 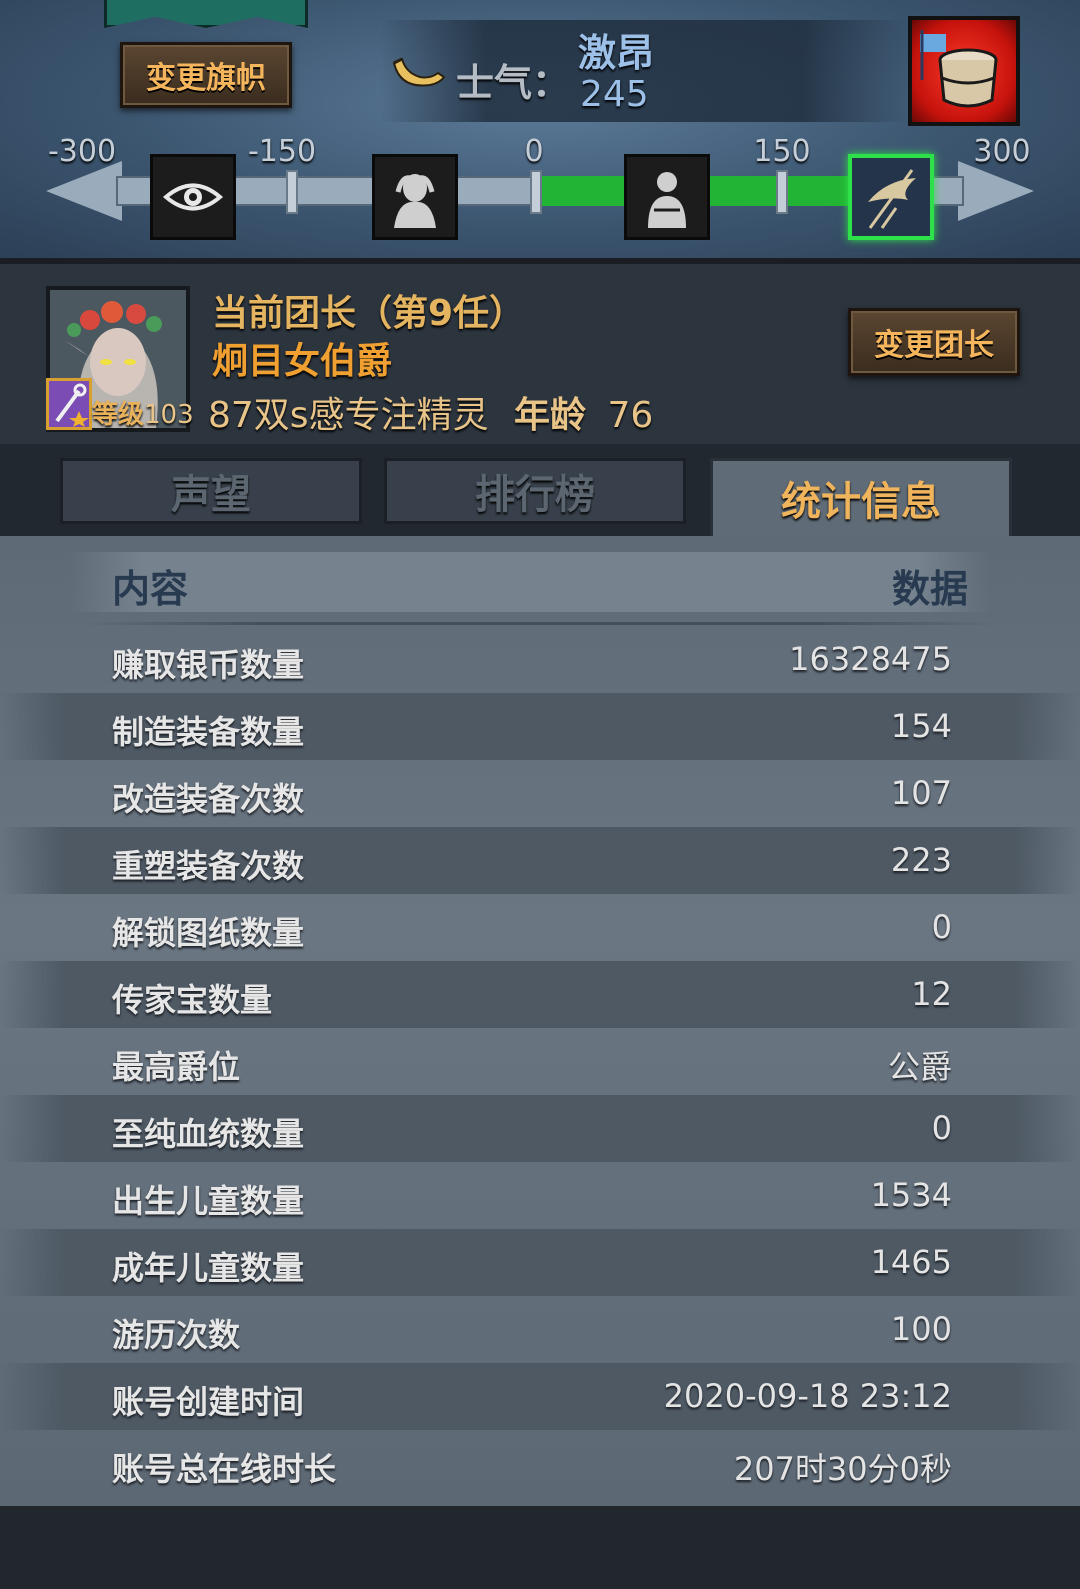 What do you see at coordinates (540, 1128) in the screenshot?
I see `stats-row: 至纯血统数量 0` at bounding box center [540, 1128].